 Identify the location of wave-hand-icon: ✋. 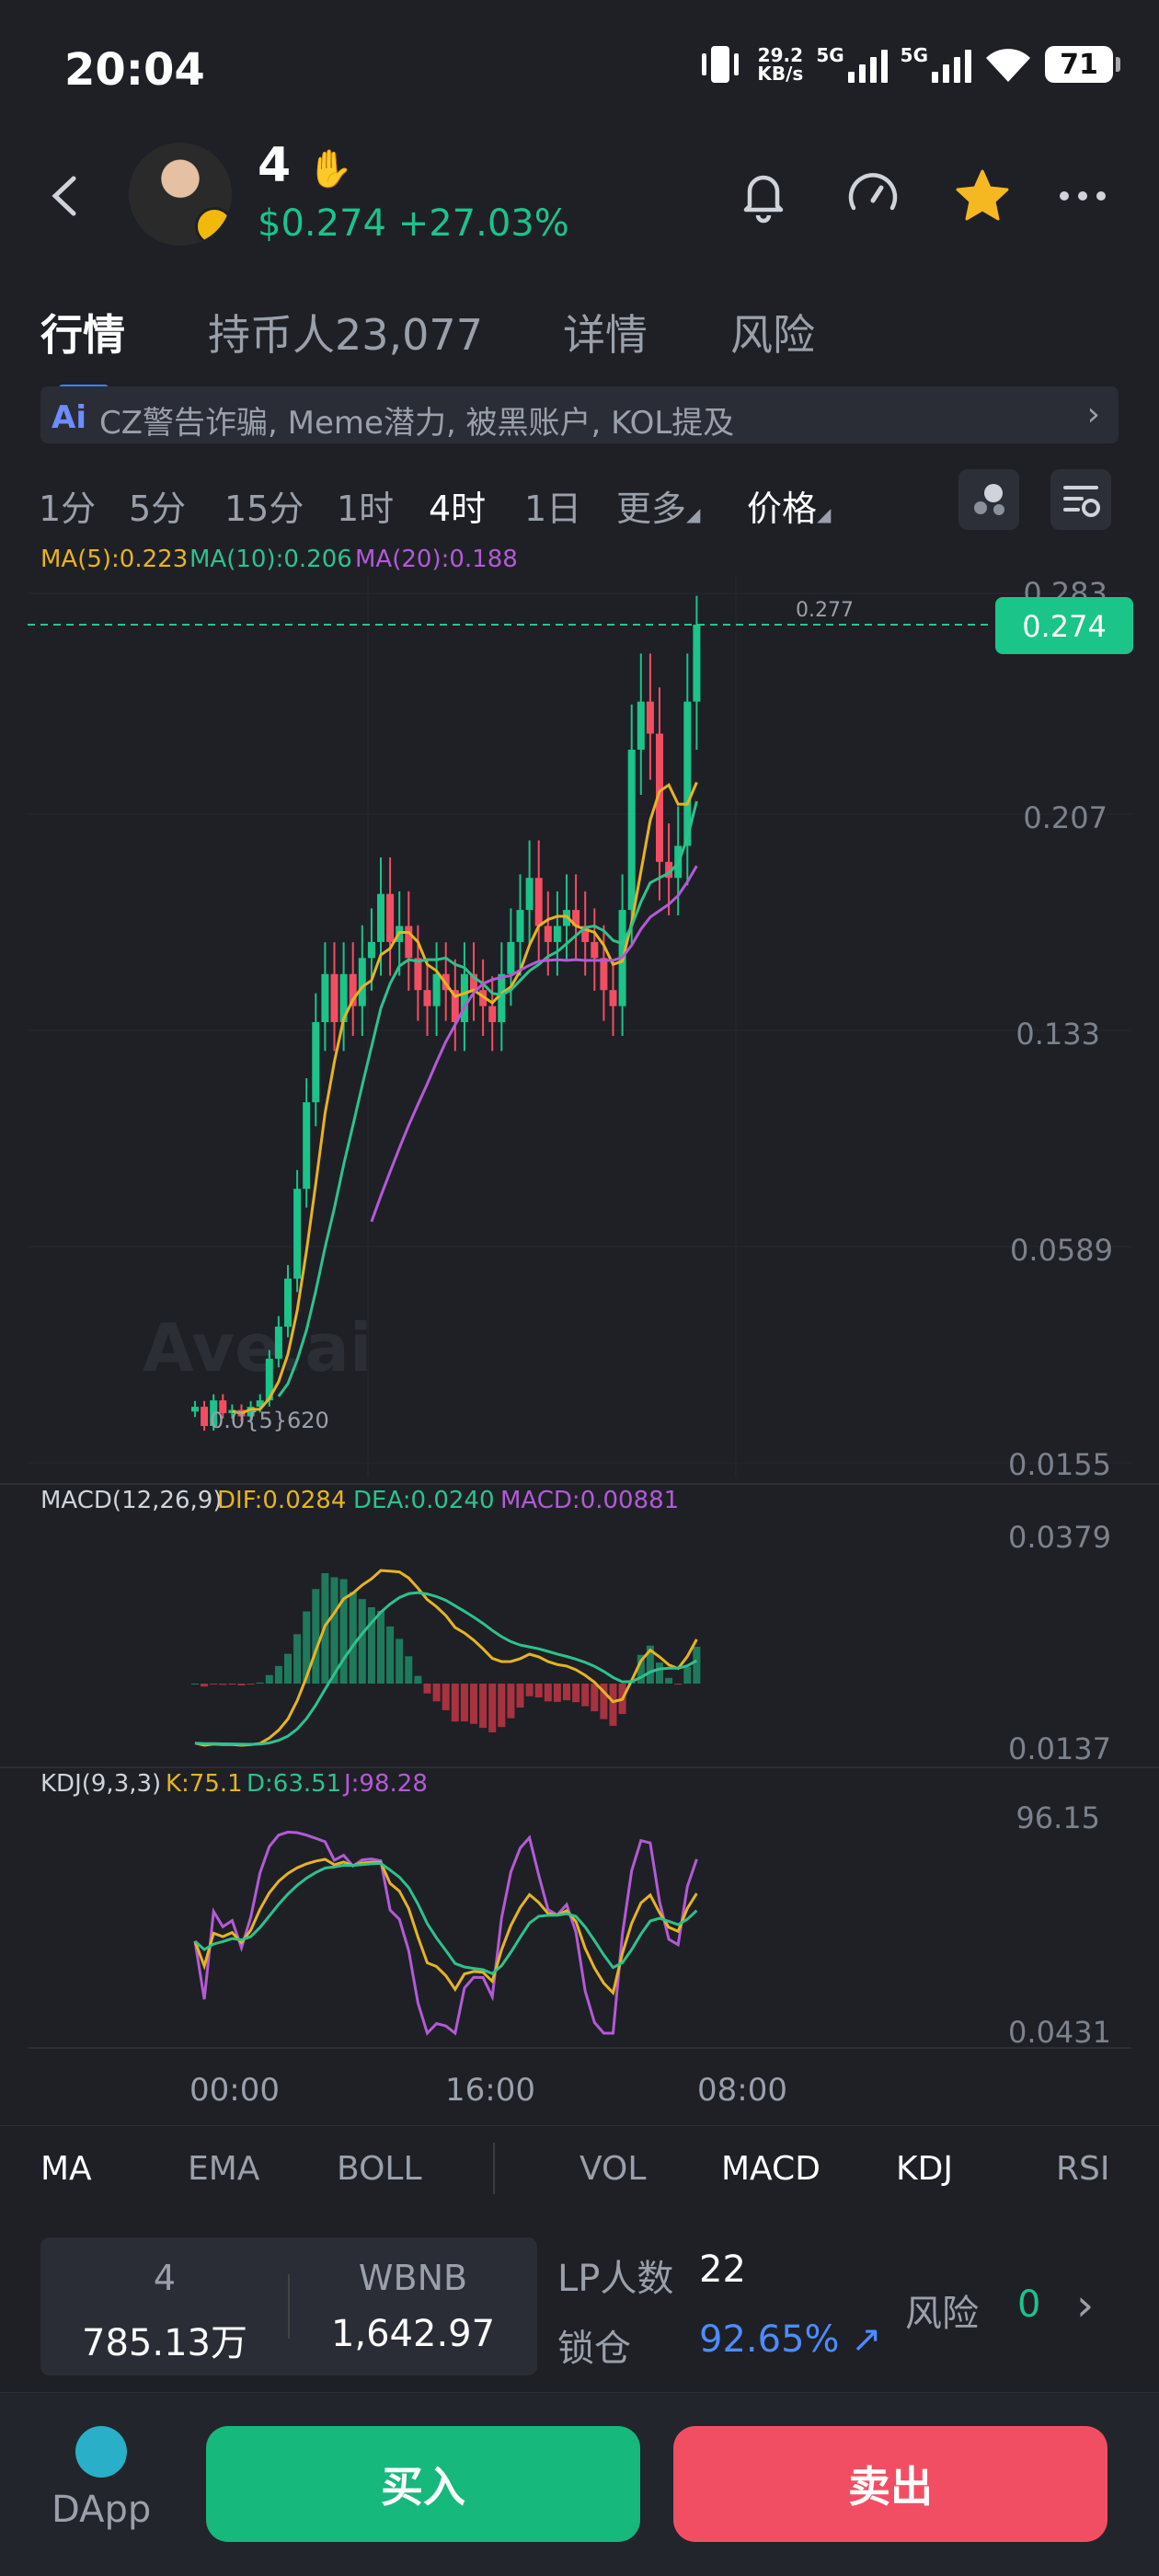
(330, 169).